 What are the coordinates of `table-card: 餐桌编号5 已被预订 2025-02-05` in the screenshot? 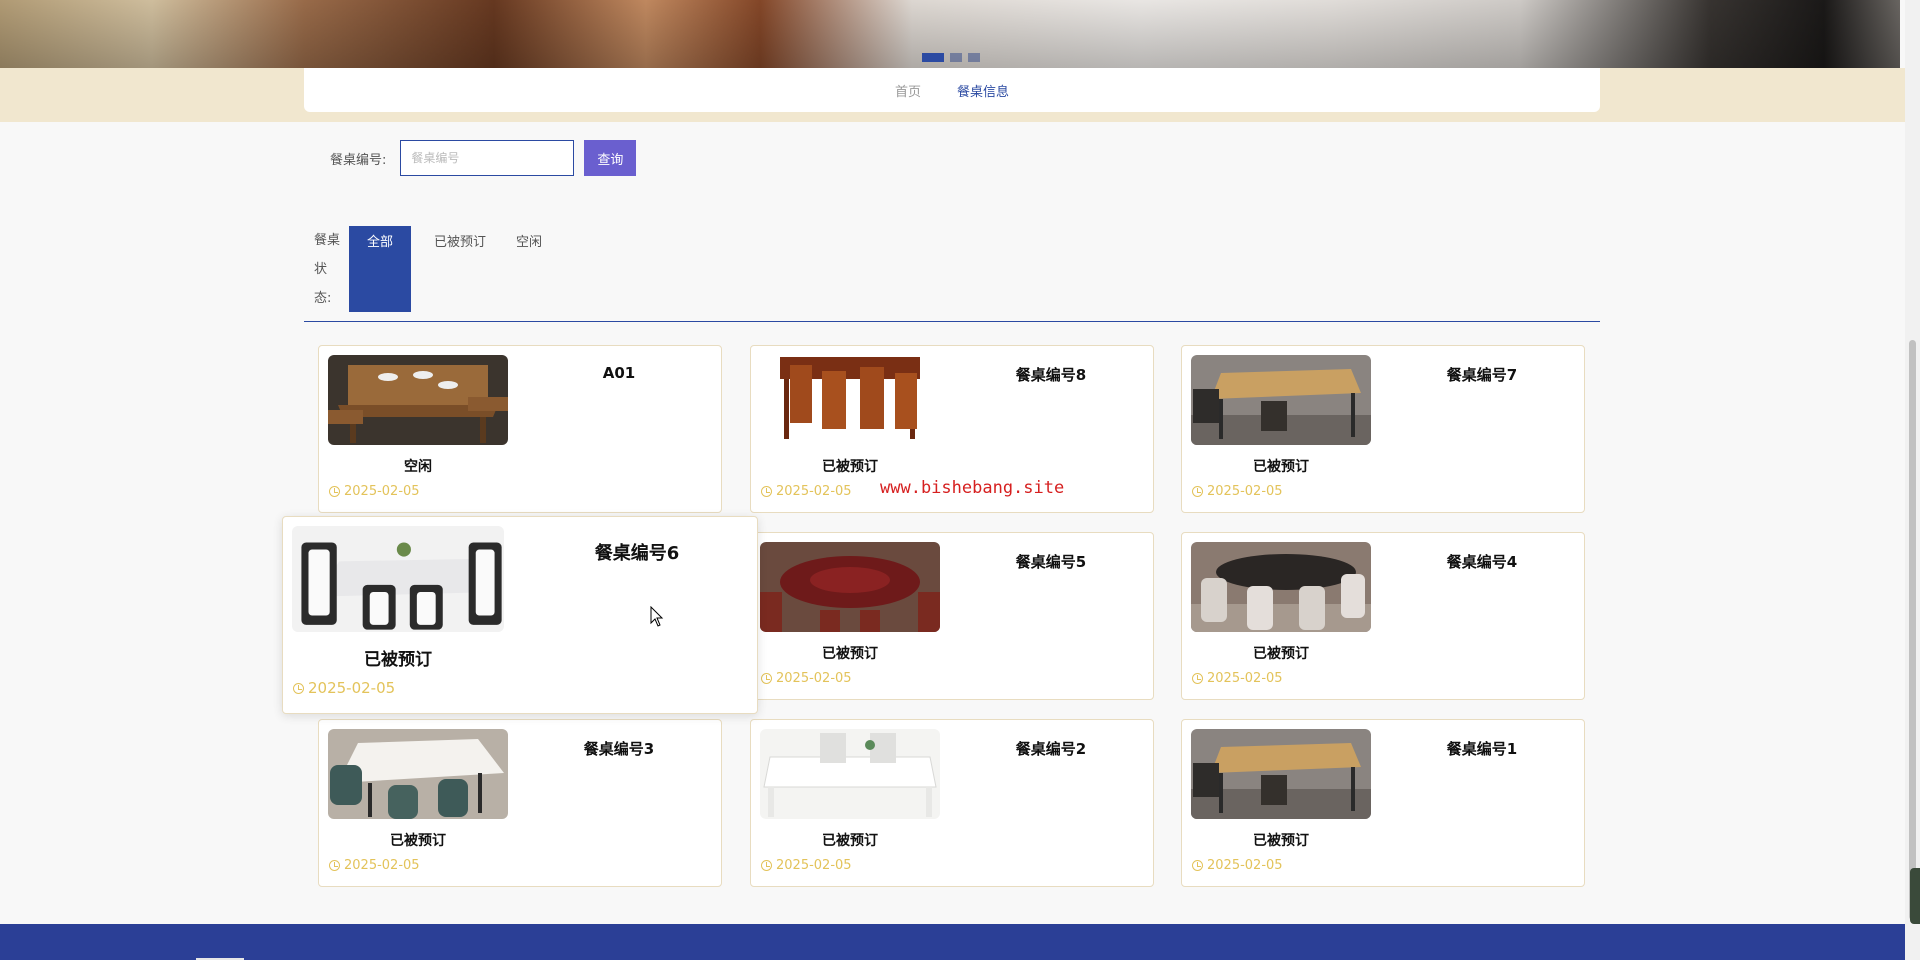 It's located at (952, 616).